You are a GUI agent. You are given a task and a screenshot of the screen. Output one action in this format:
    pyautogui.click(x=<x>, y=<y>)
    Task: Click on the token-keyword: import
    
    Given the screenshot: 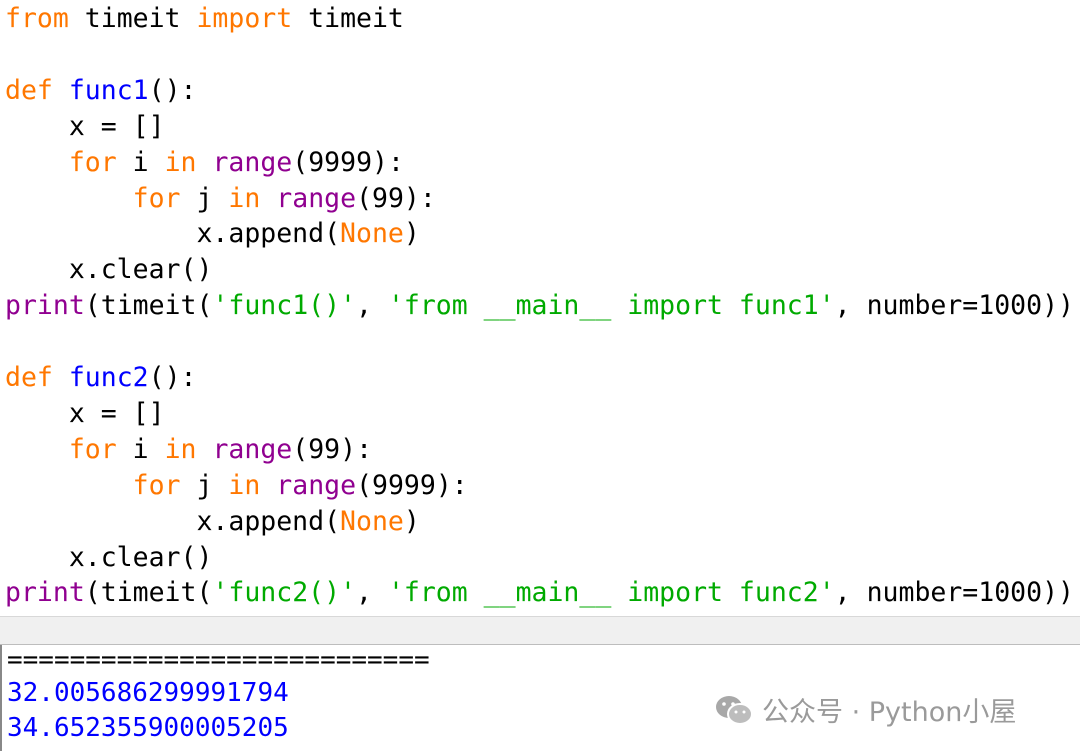 What is the action you would take?
    pyautogui.click(x=244, y=18)
    